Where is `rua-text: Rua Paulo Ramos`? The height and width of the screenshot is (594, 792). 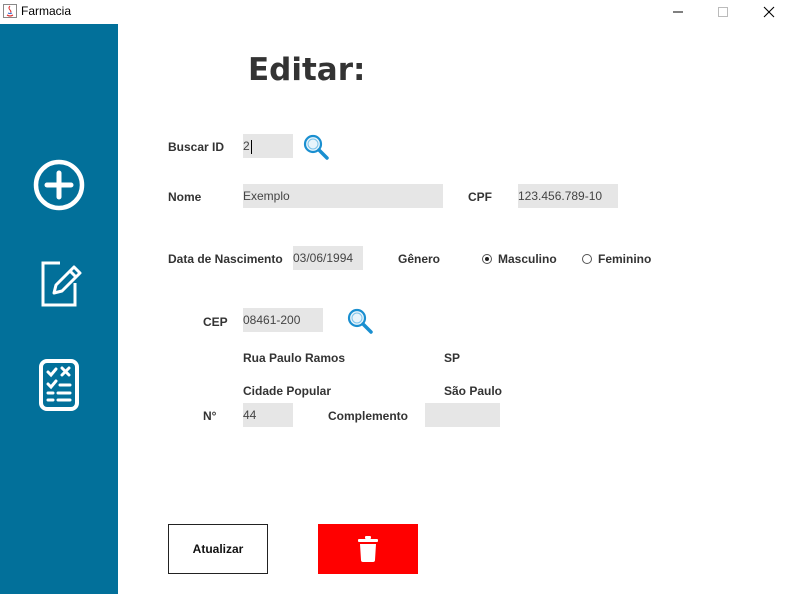
rua-text: Rua Paulo Ramos is located at coordinates (294, 358).